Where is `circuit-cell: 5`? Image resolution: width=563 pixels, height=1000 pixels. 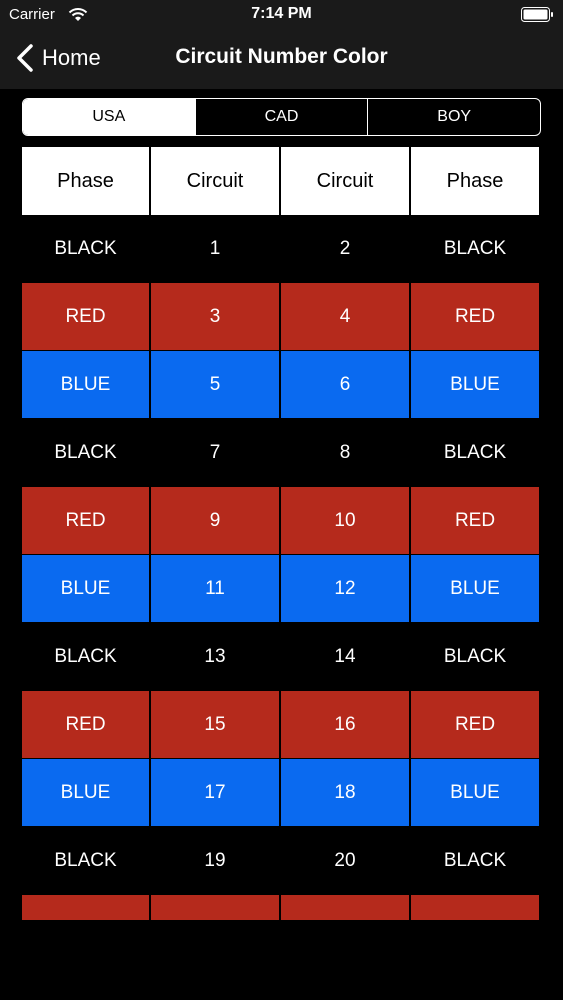 circuit-cell: 5 is located at coordinates (215, 385).